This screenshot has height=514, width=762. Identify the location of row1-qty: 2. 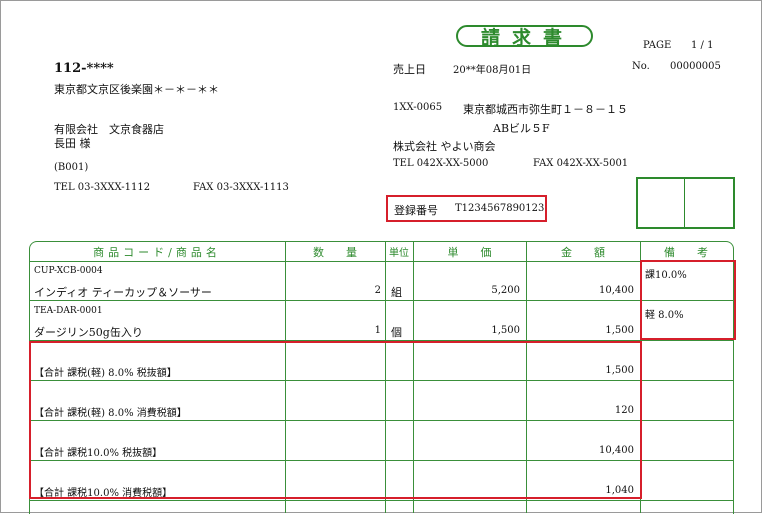
(377, 290).